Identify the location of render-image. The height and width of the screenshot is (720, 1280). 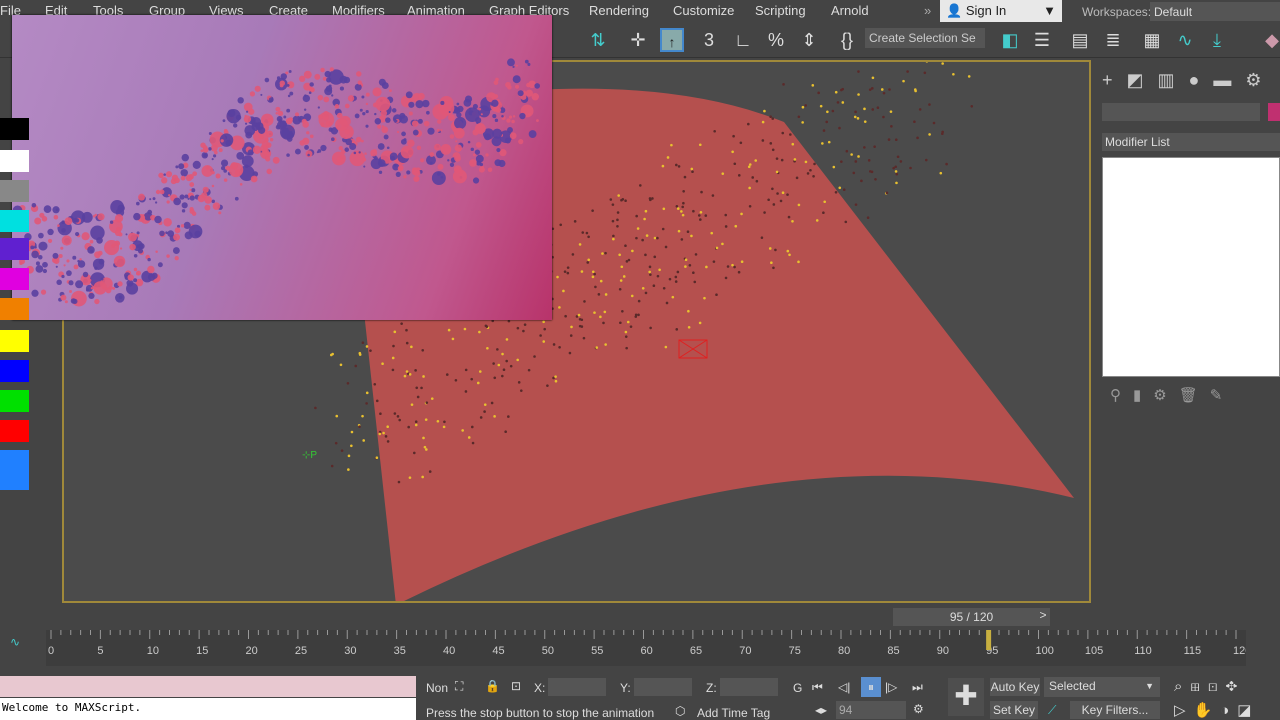
(276, 182).